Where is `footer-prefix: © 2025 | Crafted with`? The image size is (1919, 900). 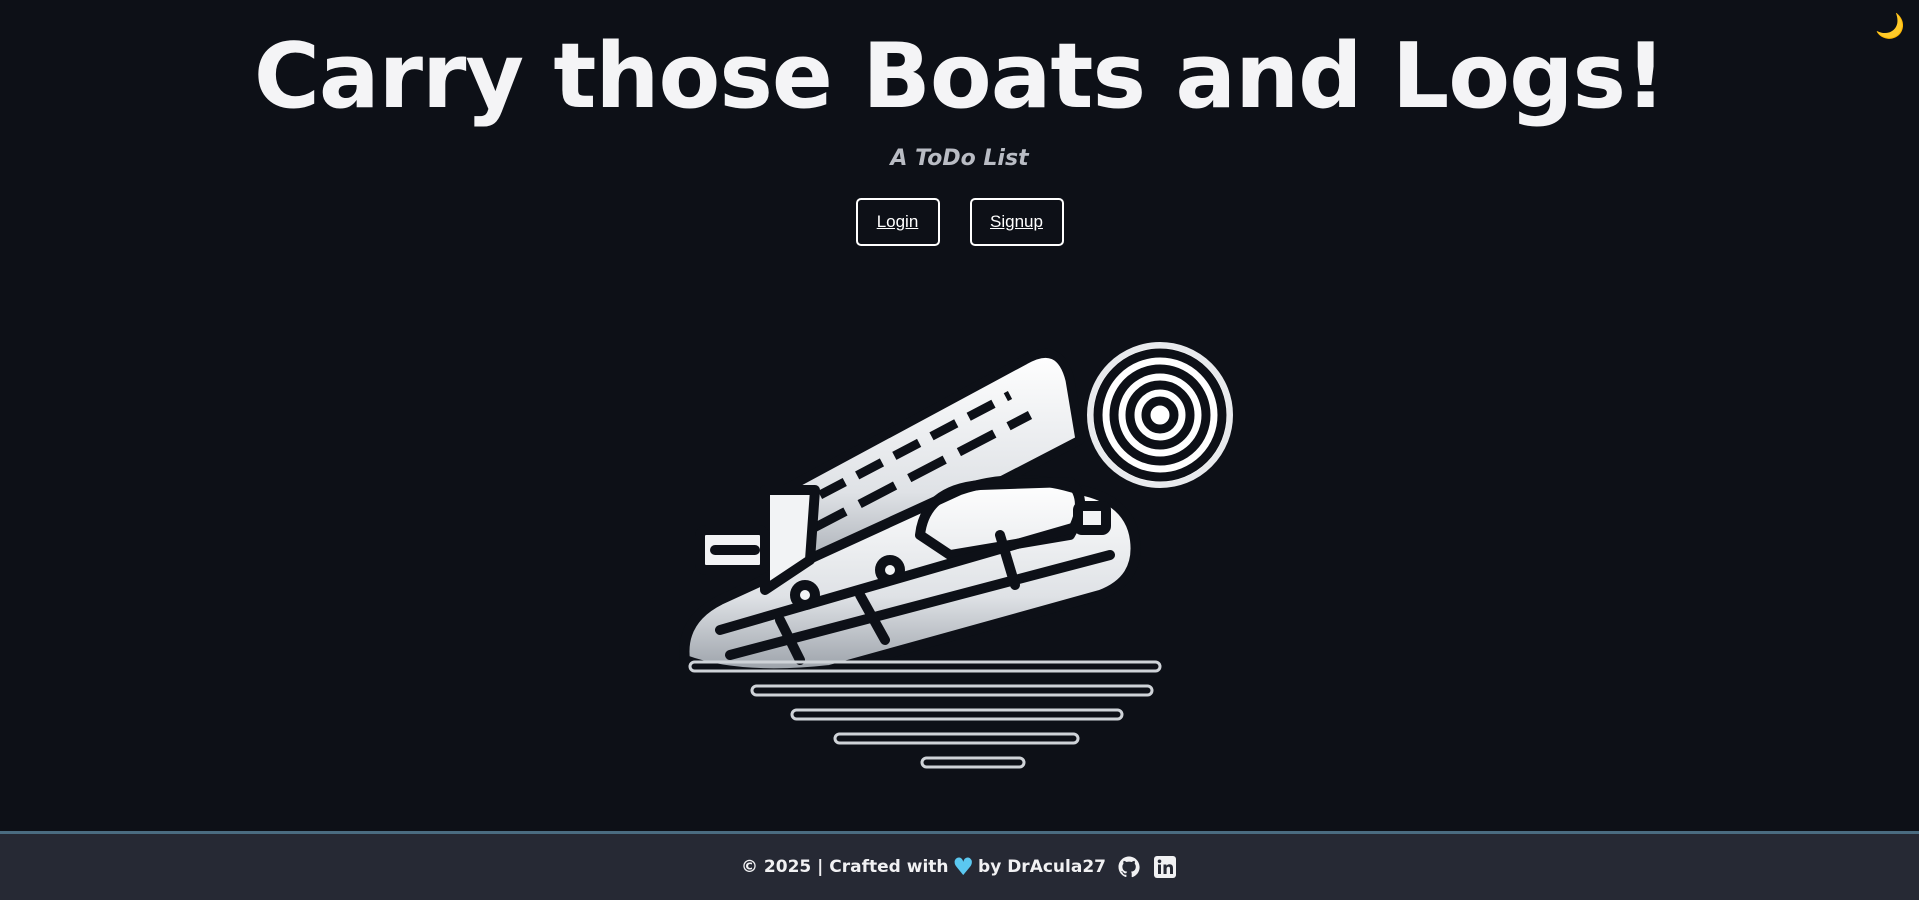
footer-prefix: © 2025 | Crafted with is located at coordinates (845, 867).